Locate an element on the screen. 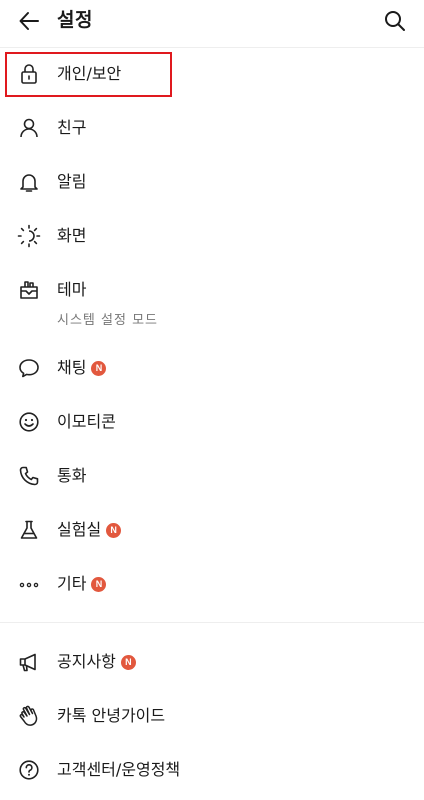 This screenshot has height=800, width=424. page-title: 설정 is located at coordinates (75, 20).